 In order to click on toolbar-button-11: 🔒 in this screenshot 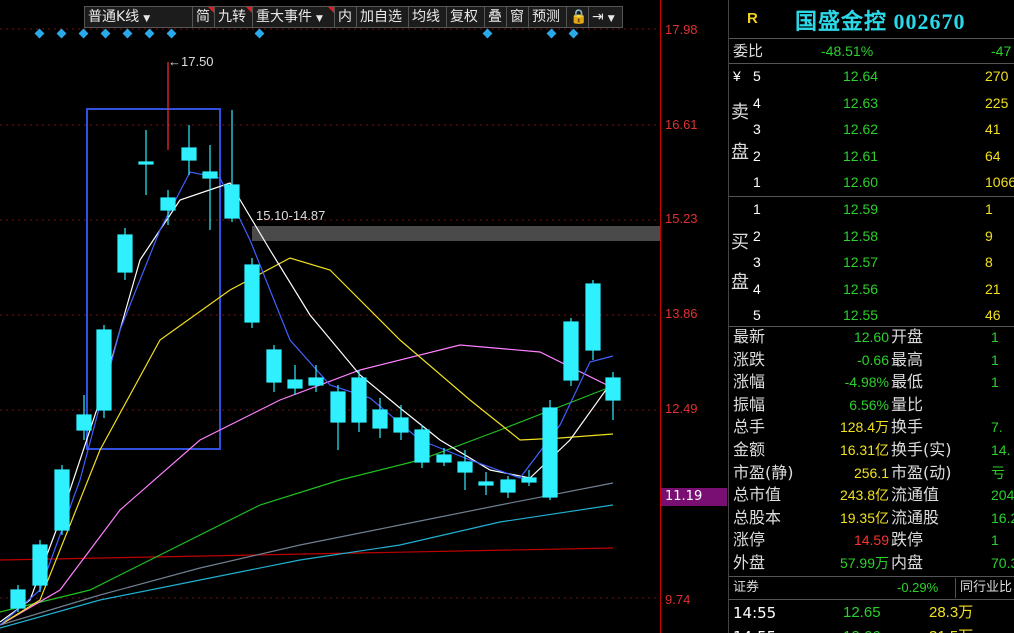, I will do `click(578, 17)`.